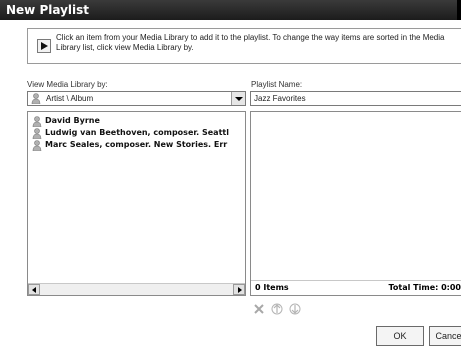 The width and height of the screenshot is (461, 356). What do you see at coordinates (238, 98) in the screenshot?
I see `chevron-down-icon` at bounding box center [238, 98].